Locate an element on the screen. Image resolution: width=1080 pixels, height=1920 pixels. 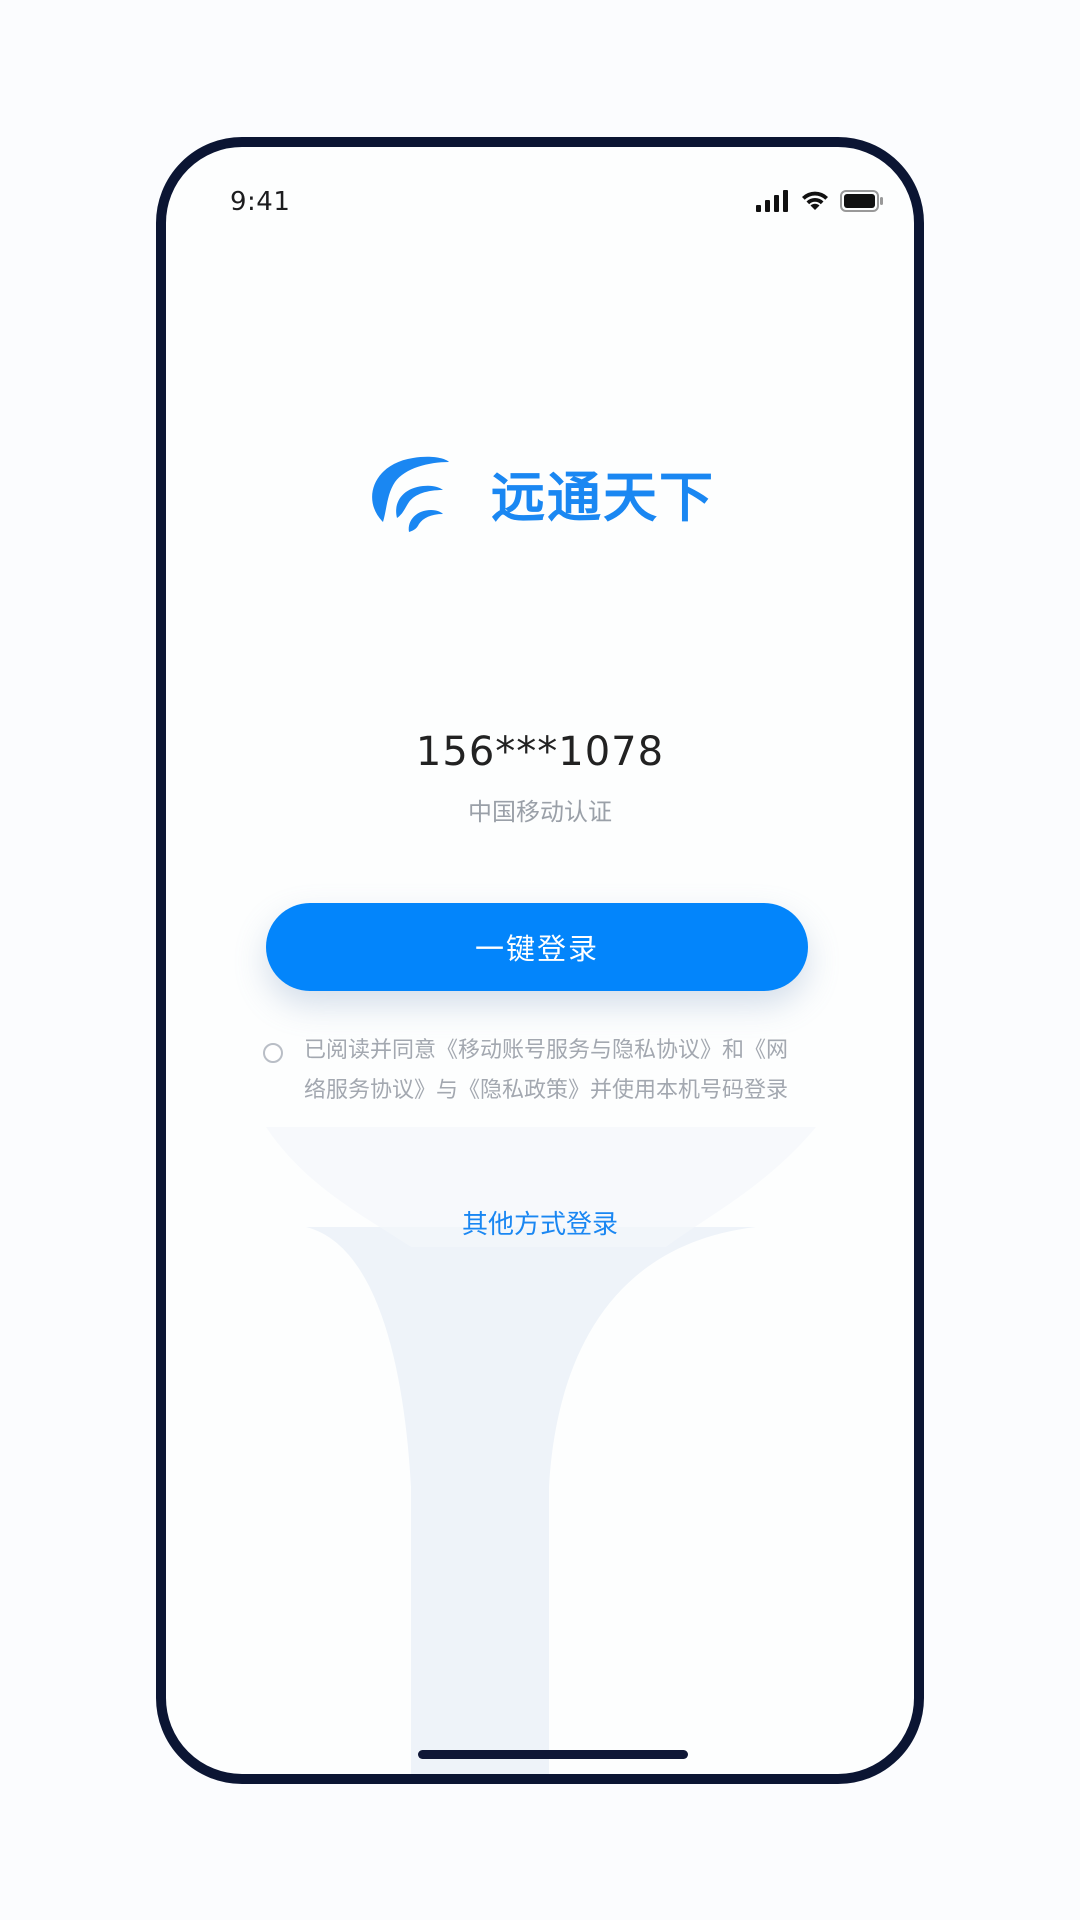
status-time: 9:41 is located at coordinates (260, 202).